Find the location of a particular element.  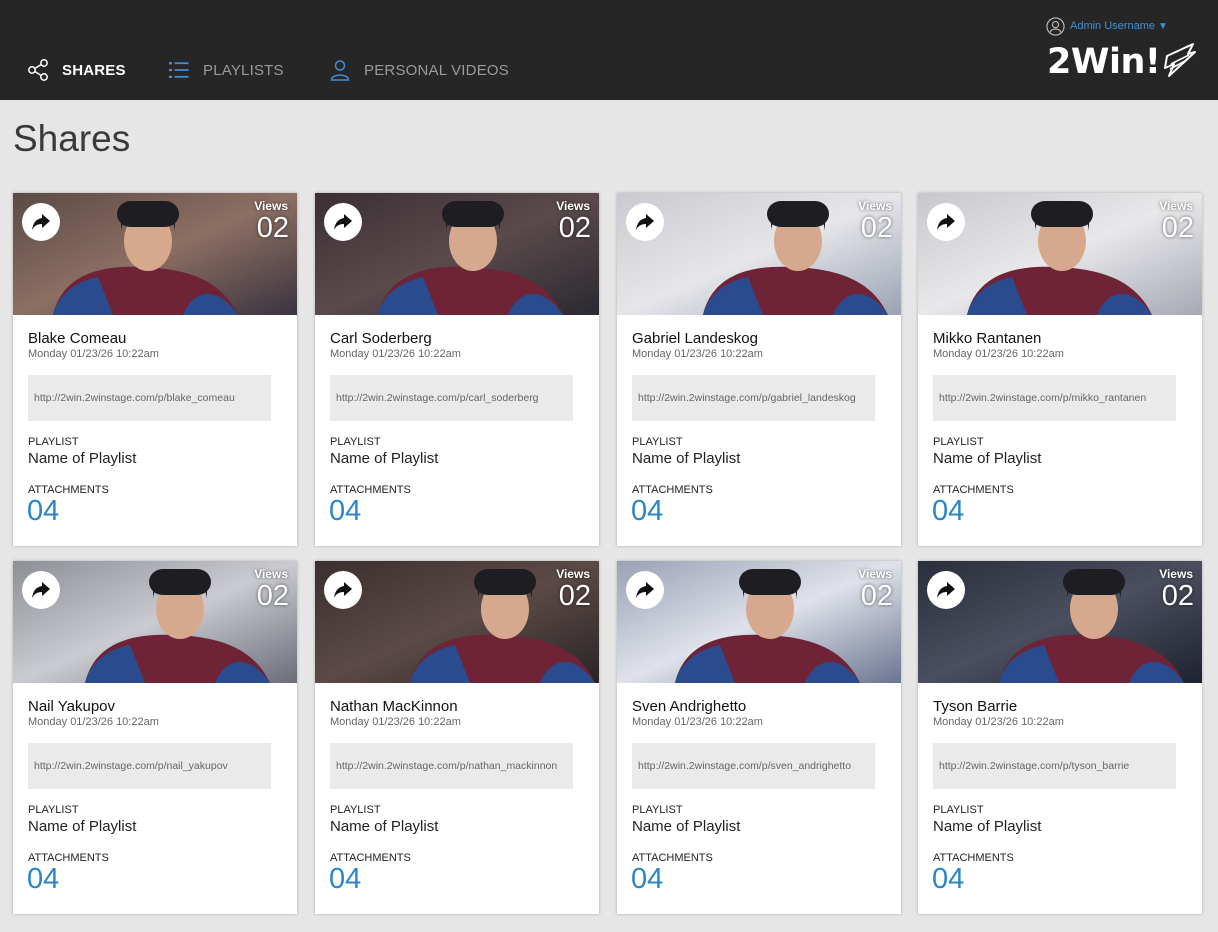

list-icon is located at coordinates (179, 70).